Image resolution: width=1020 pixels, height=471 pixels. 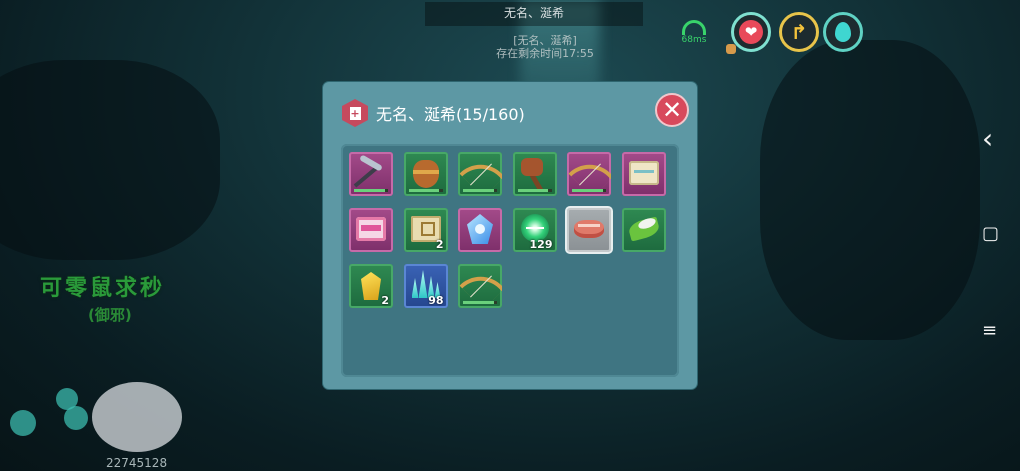 I want to click on pink-scroll-icon, so click(x=371, y=230).